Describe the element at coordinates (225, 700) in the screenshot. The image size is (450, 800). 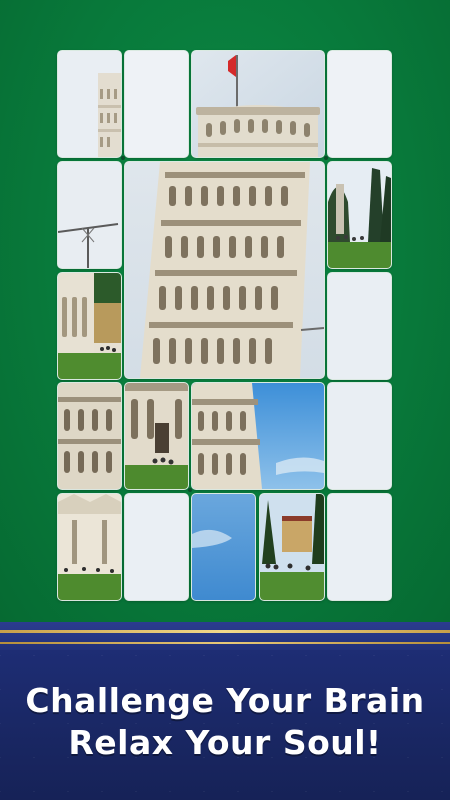
I see `tagline-line-1: Challenge Your Brain` at that location.